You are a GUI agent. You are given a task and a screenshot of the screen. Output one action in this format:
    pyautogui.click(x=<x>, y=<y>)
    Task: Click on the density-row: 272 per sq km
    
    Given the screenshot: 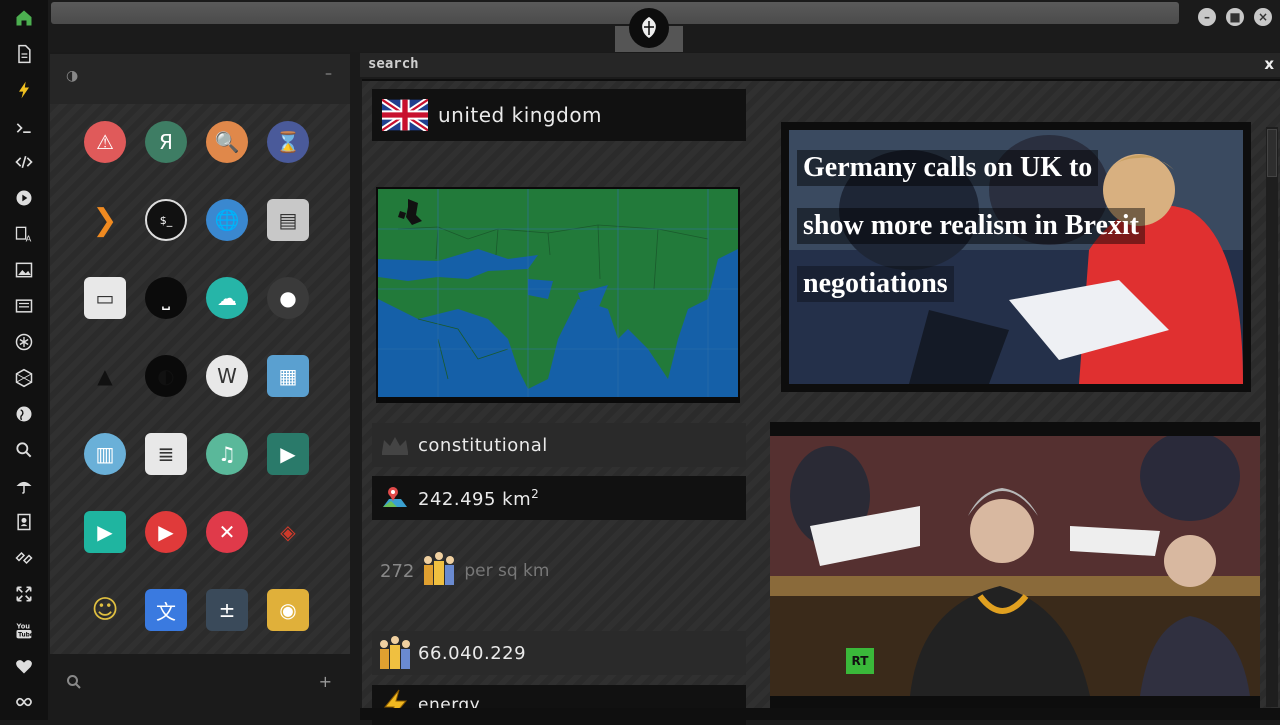 What is the action you would take?
    pyautogui.click(x=464, y=571)
    